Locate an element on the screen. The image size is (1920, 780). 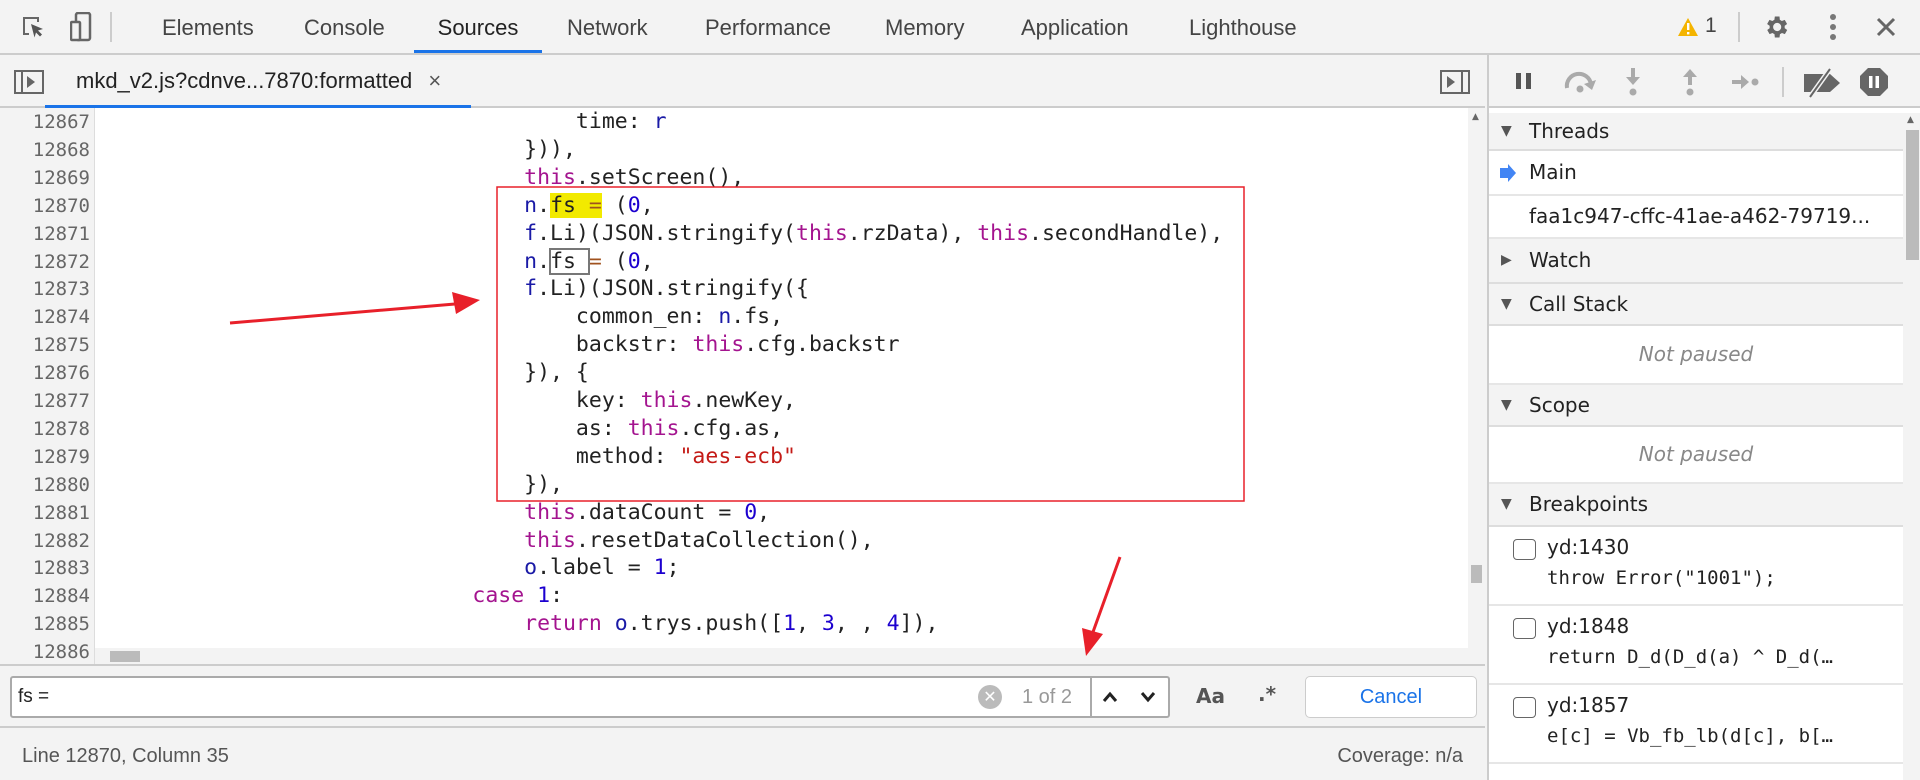
code-line: backstr: this.cfg.backstr is located at coordinates (498, 345).